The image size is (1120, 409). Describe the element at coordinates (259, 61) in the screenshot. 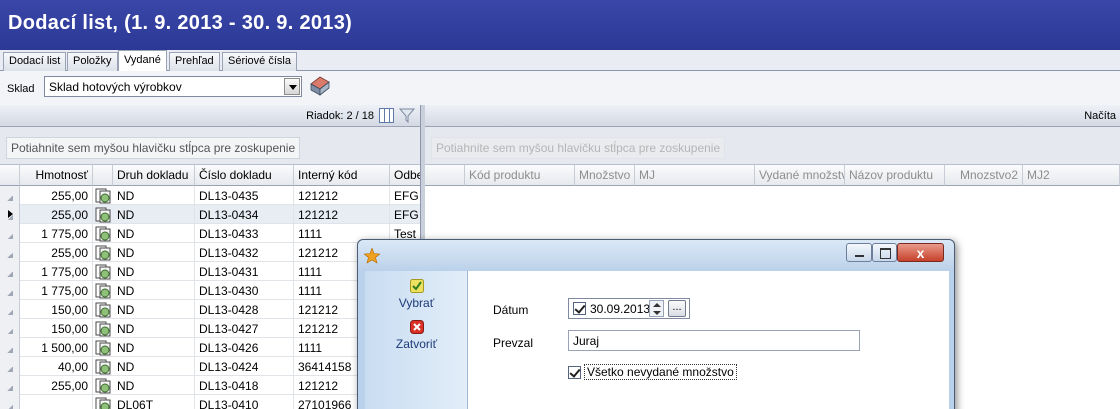

I see `tab-seriove-cisla: Sériové čísla` at that location.